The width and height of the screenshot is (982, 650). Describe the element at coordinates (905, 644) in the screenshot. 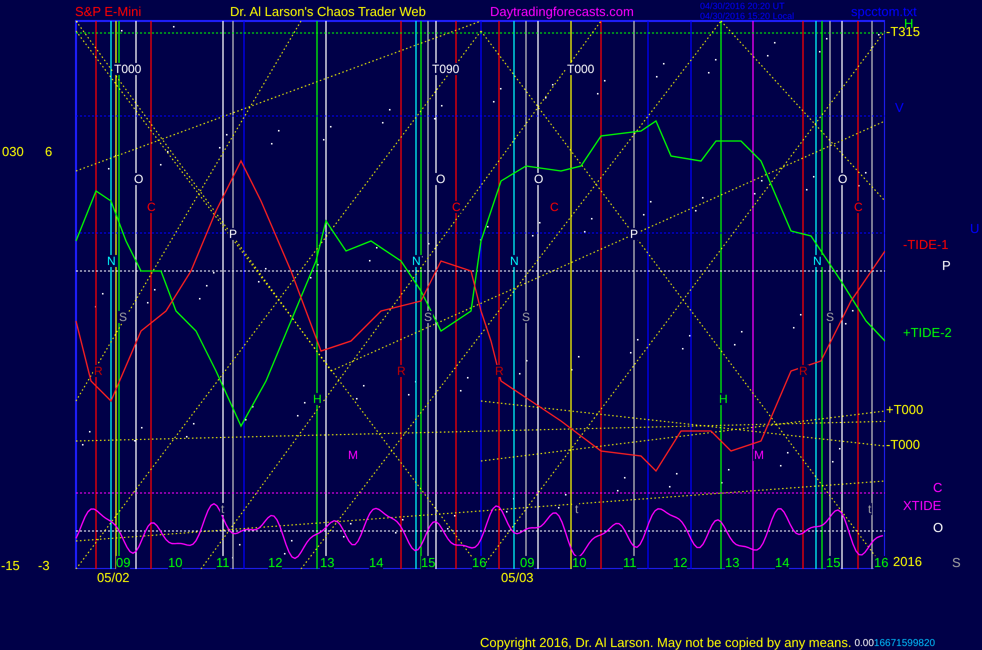

I see `value-readout: 16671599820` at that location.